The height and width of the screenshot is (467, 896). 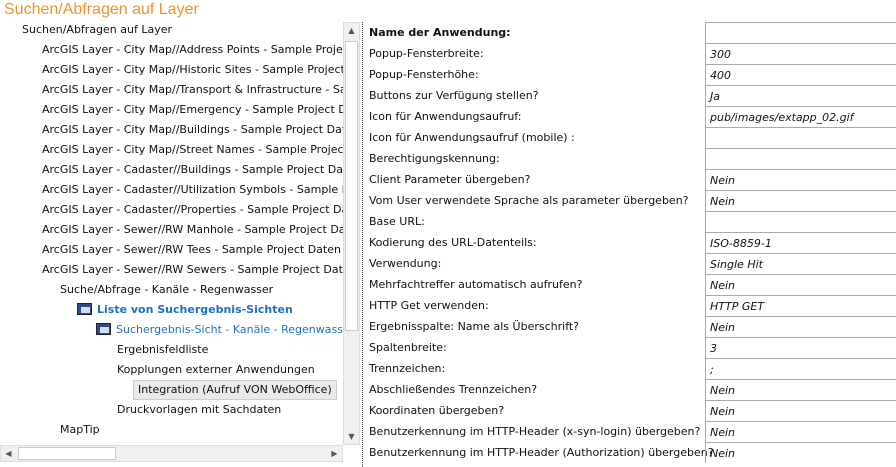 I want to click on tree-item: MapTip, so click(x=80, y=430).